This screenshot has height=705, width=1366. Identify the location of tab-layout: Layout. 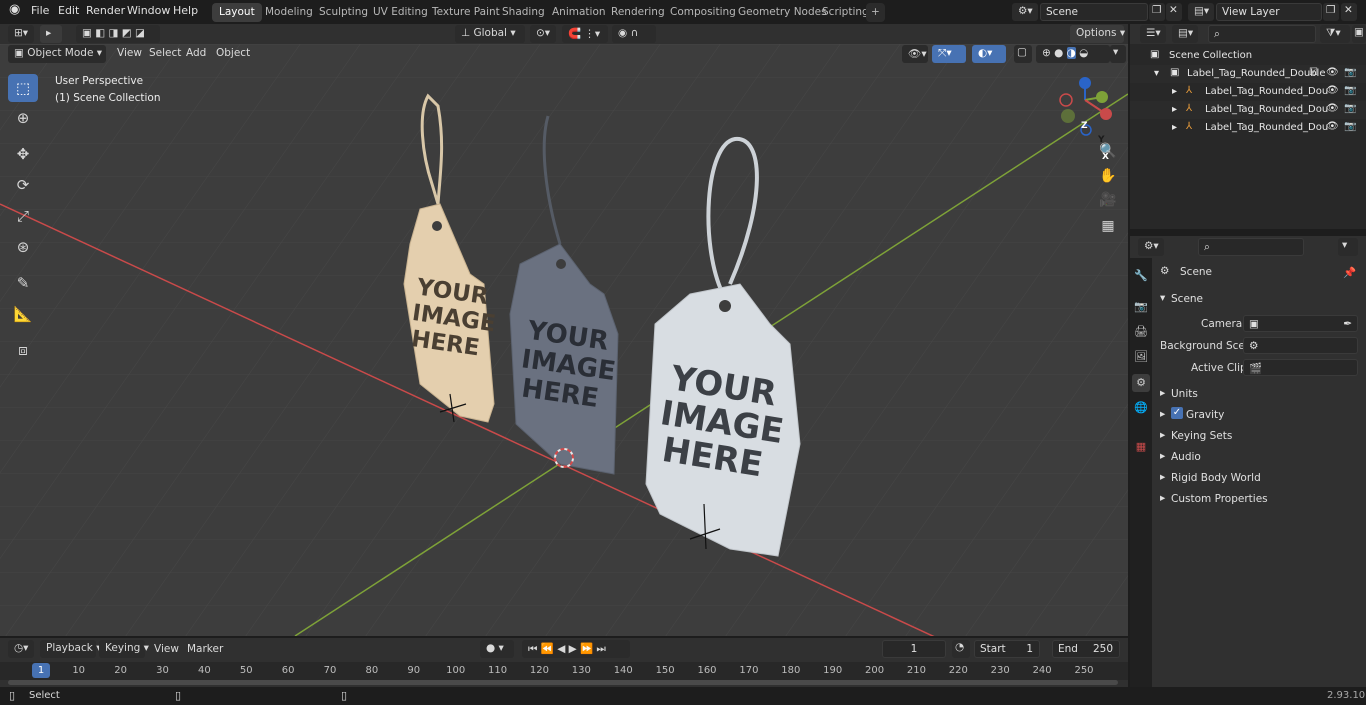
(237, 12).